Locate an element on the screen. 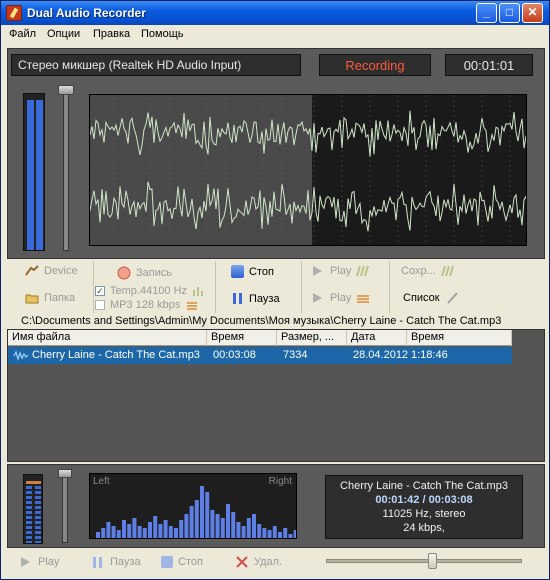 This screenshot has width=550, height=580. minimize-button: _ is located at coordinates (486, 13).